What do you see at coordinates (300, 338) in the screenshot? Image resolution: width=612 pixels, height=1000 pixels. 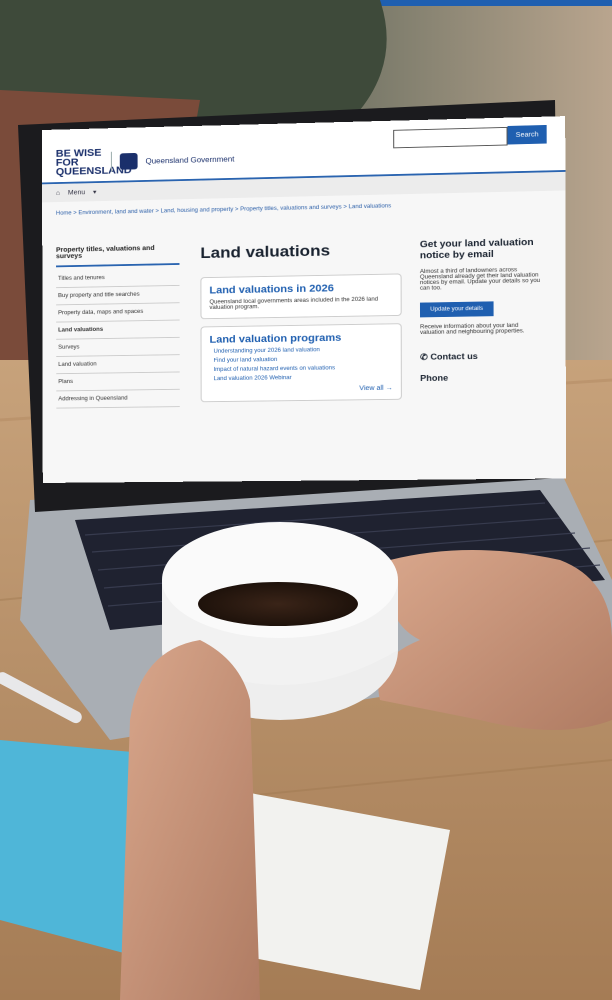 I see `card-title: Land valuation programs` at bounding box center [300, 338].